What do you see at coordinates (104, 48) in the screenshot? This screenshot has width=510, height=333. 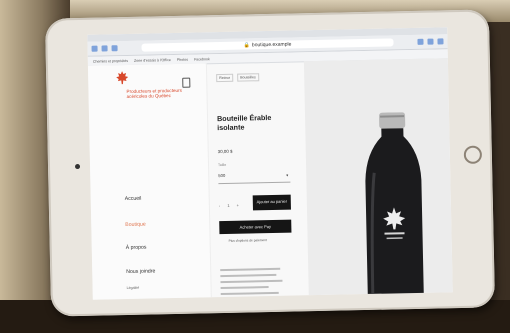 I see `back-icon` at bounding box center [104, 48].